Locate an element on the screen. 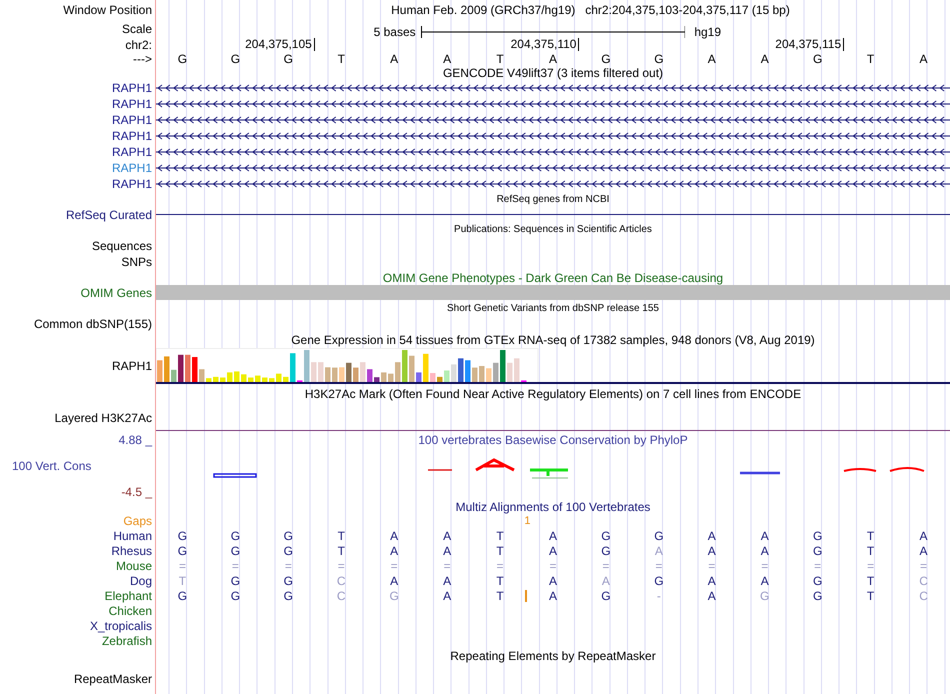 Image resolution: width=950 pixels, height=694 pixels. track-title: Multiz Alignments of 100 Vertebrates is located at coordinates (553, 507).